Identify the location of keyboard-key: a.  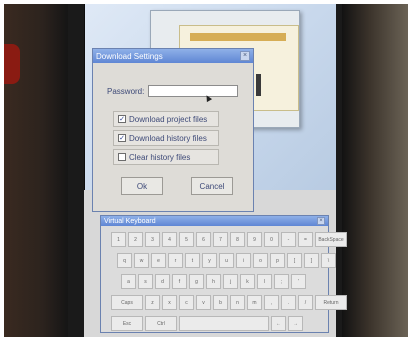
(128, 281).